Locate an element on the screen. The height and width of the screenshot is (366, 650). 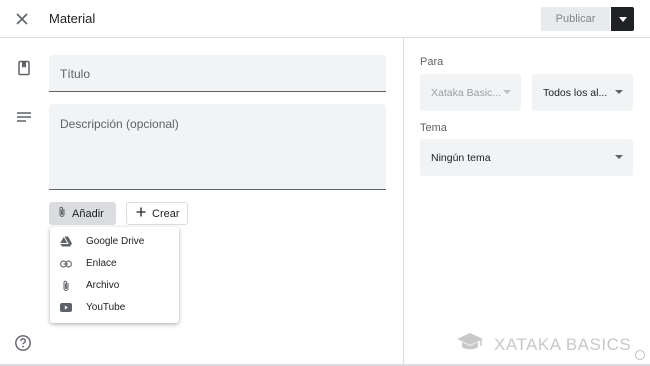
close-icon is located at coordinates (22, 19).